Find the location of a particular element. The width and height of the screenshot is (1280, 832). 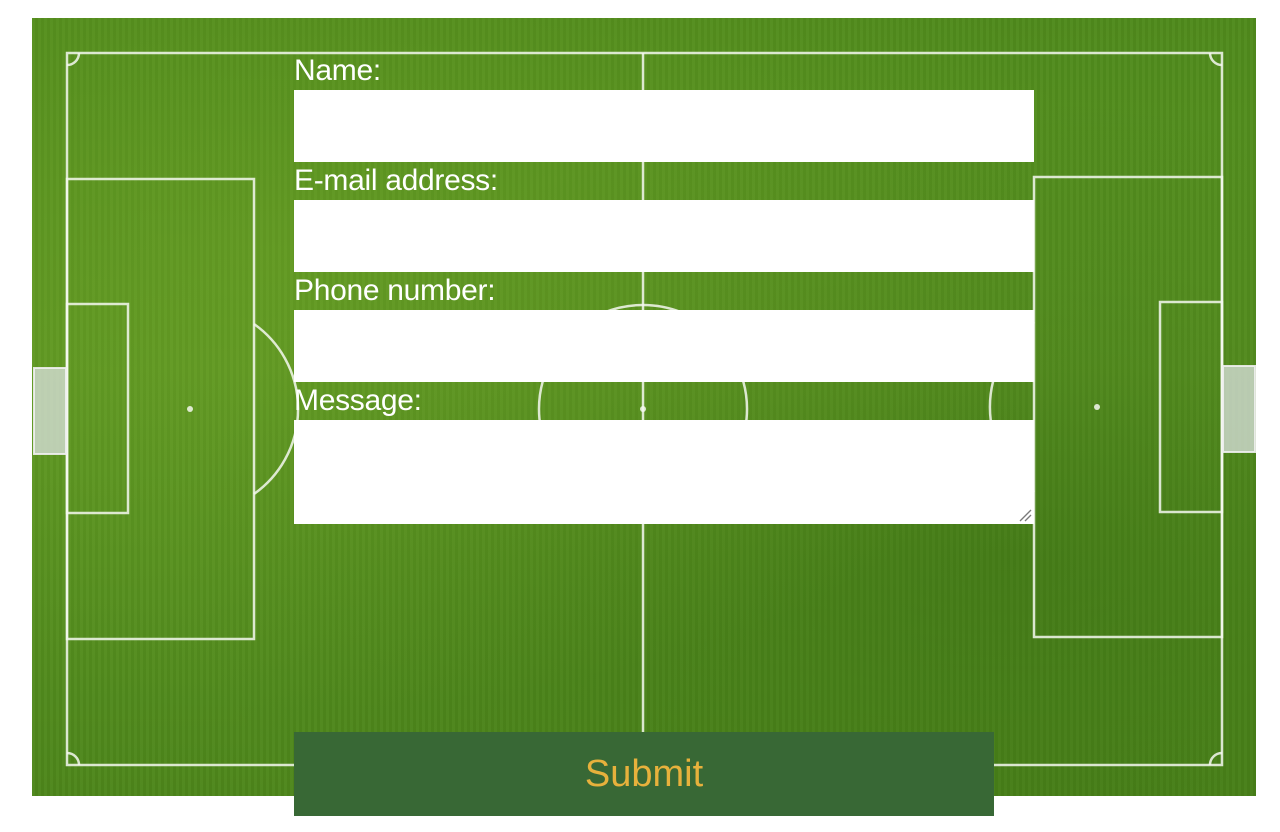

message-input is located at coordinates (664, 472).